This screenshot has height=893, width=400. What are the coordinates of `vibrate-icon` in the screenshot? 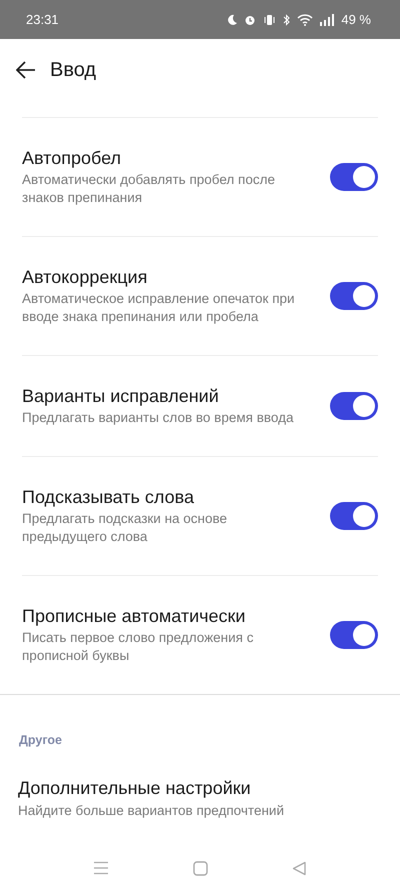 It's located at (269, 20).